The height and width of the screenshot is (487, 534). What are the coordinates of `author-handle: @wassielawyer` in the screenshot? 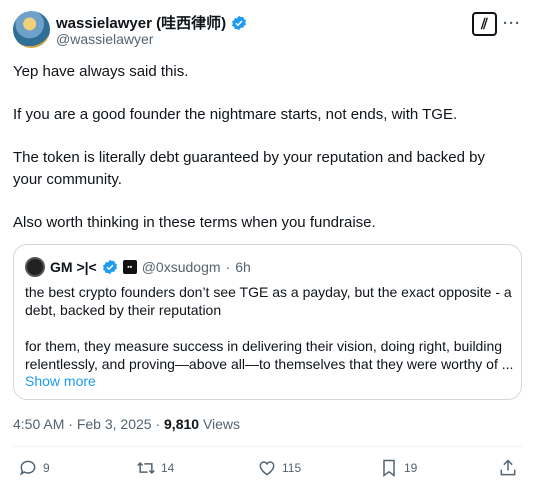 It's located at (104, 39).